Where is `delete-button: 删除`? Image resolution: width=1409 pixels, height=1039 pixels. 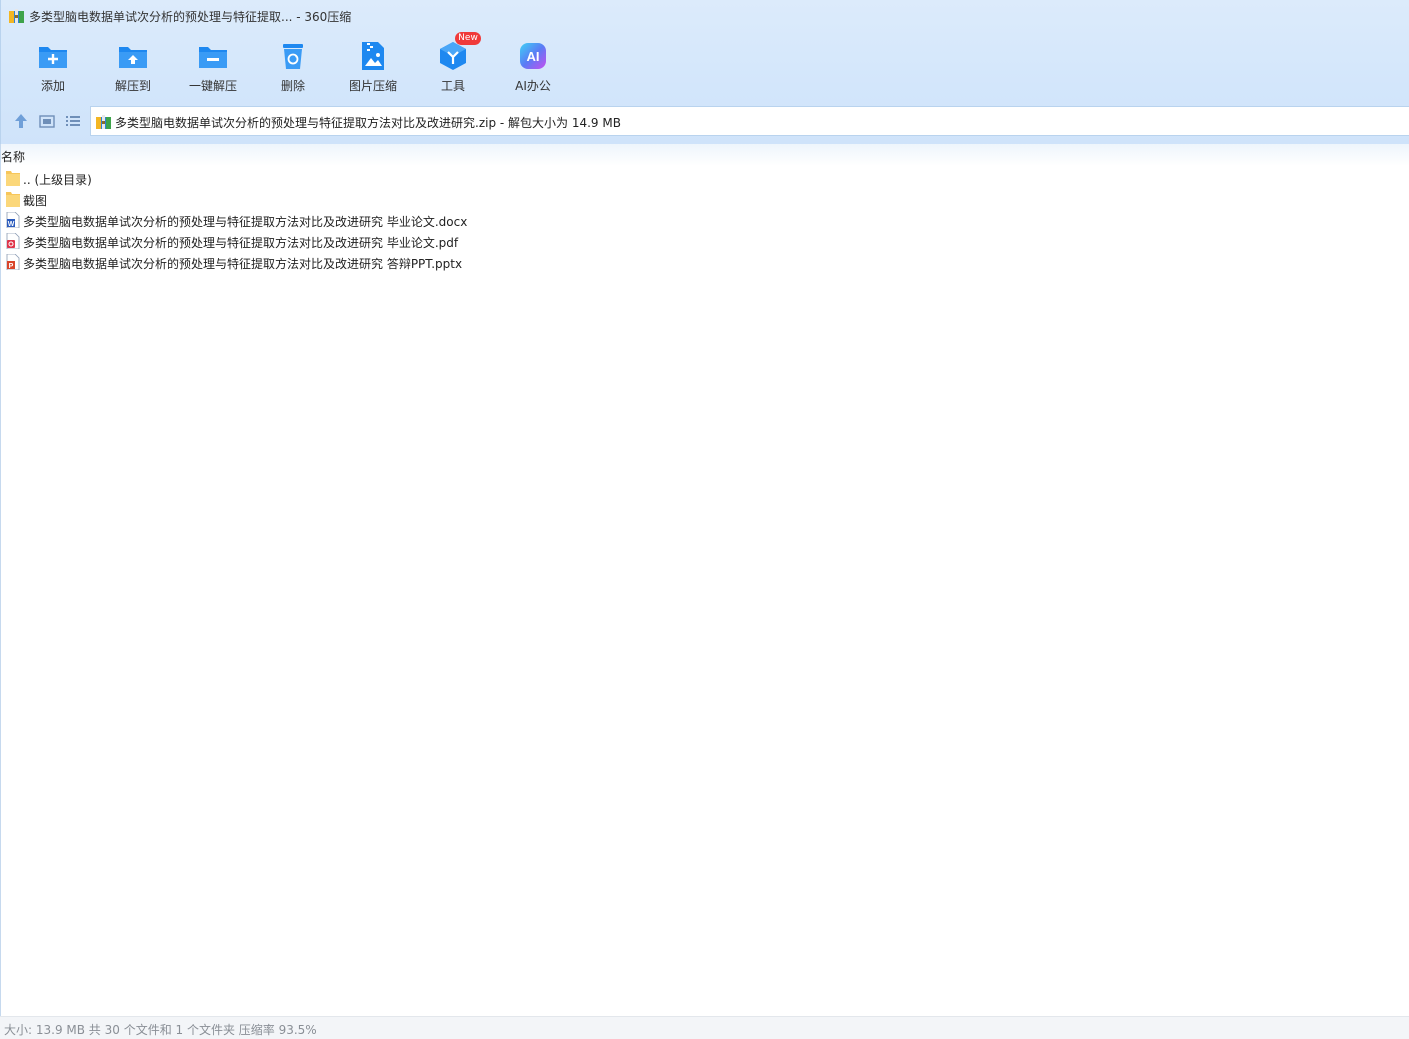 delete-button: 删除 is located at coordinates (293, 69).